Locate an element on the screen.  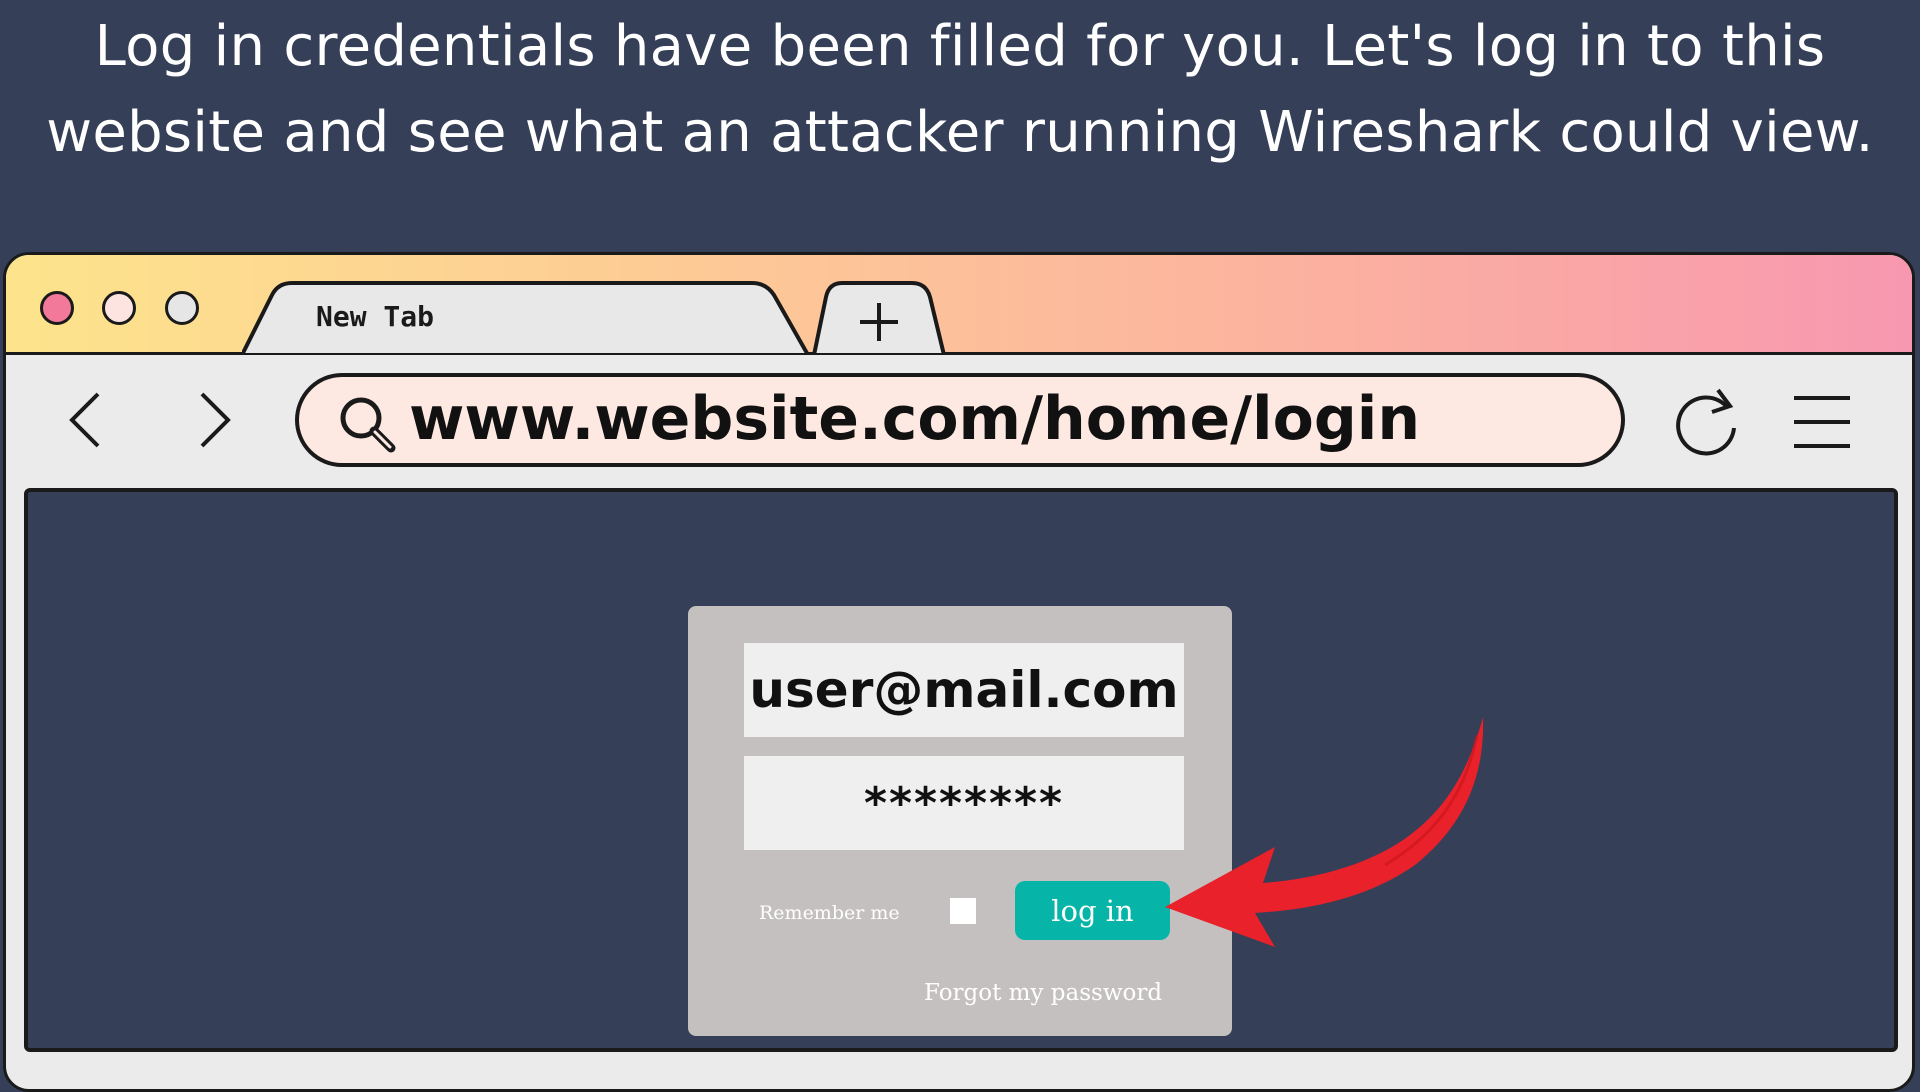
remember-me-label: Remember me is located at coordinates (829, 913).